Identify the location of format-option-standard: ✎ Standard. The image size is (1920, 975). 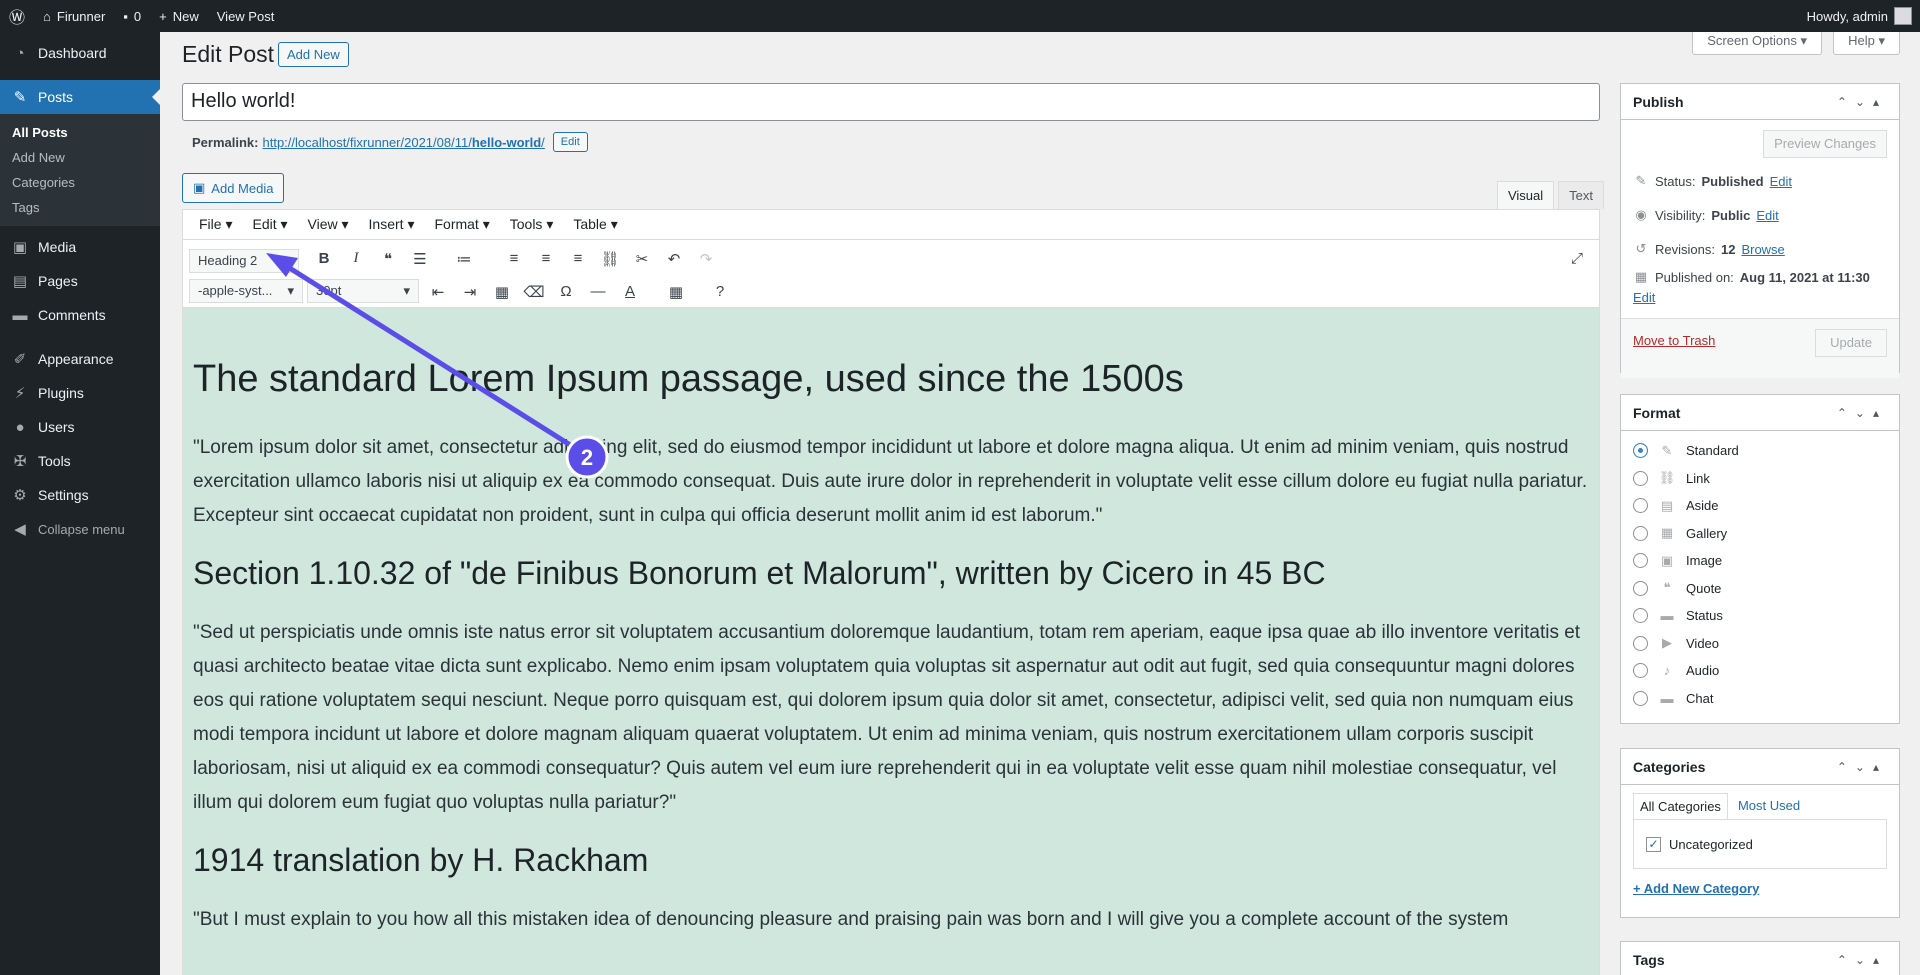
(1760, 451).